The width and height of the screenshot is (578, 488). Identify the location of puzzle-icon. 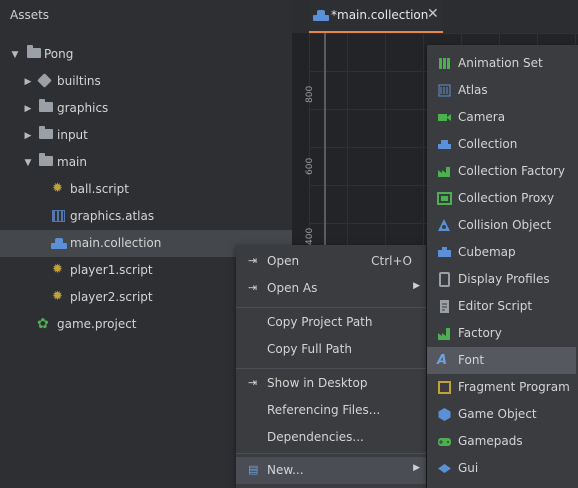
(45, 80).